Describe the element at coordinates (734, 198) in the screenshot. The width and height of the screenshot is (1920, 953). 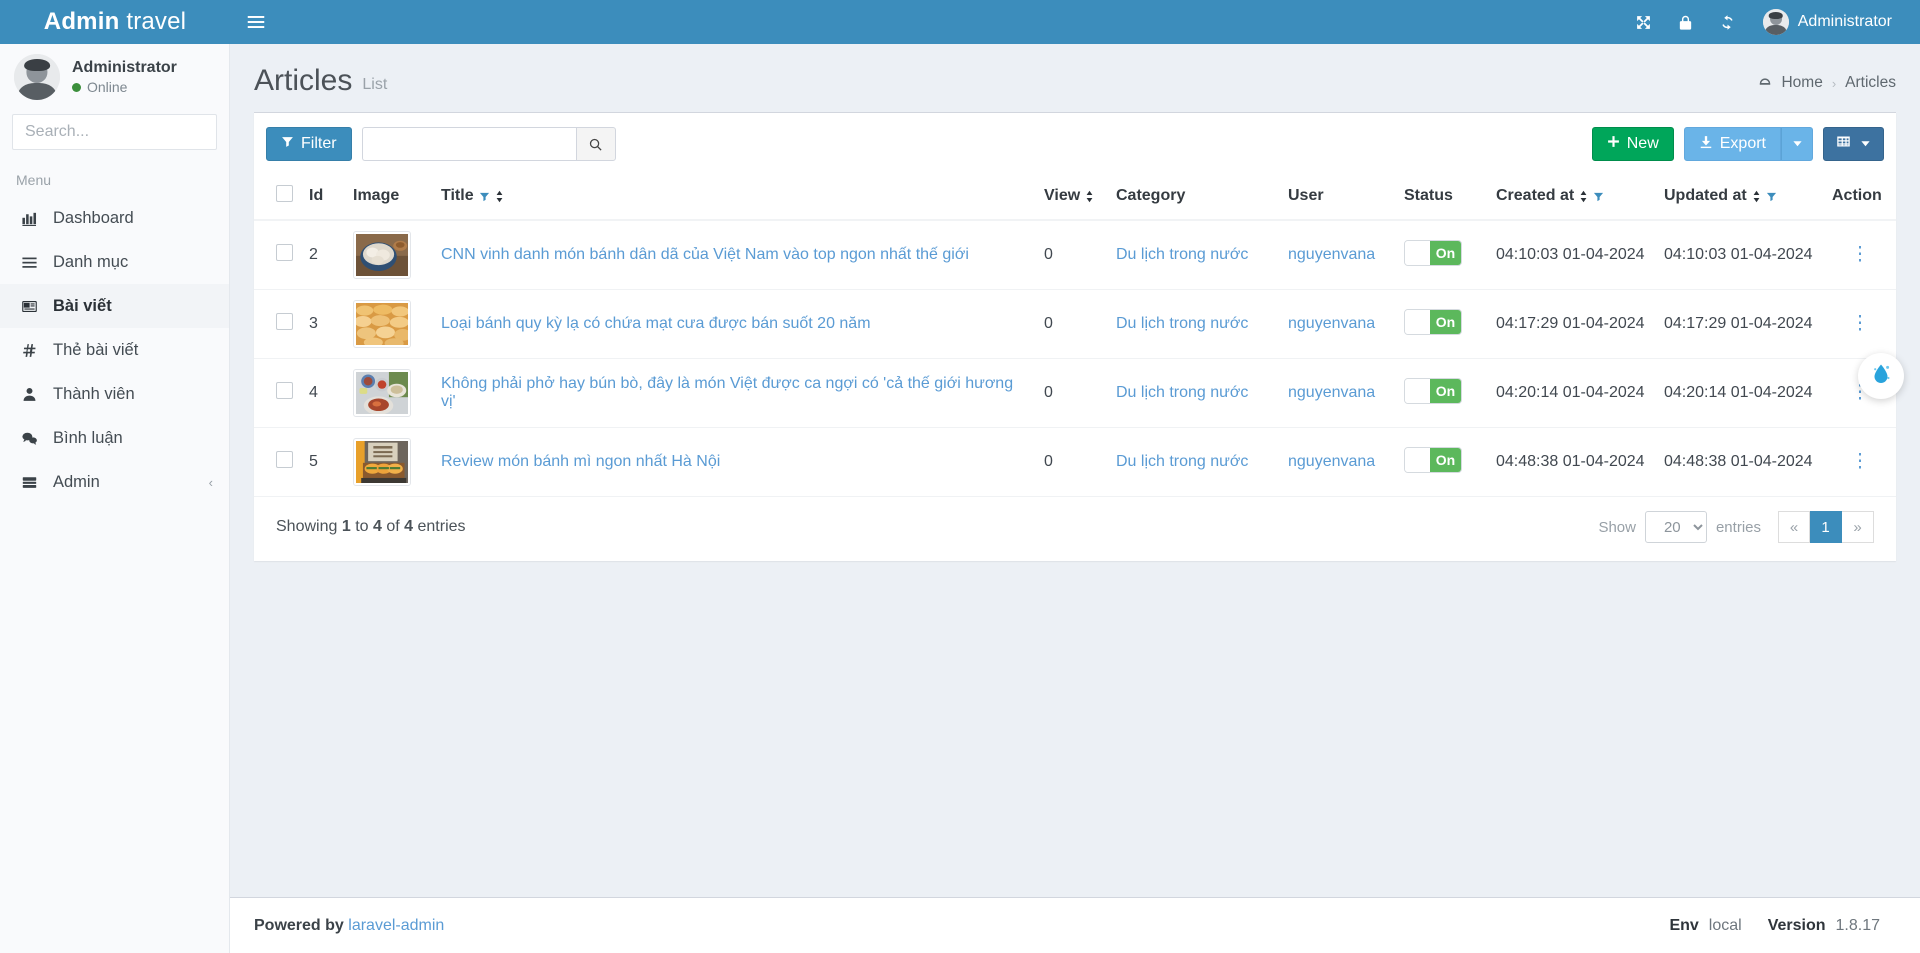
I see `th-title: Title` at that location.